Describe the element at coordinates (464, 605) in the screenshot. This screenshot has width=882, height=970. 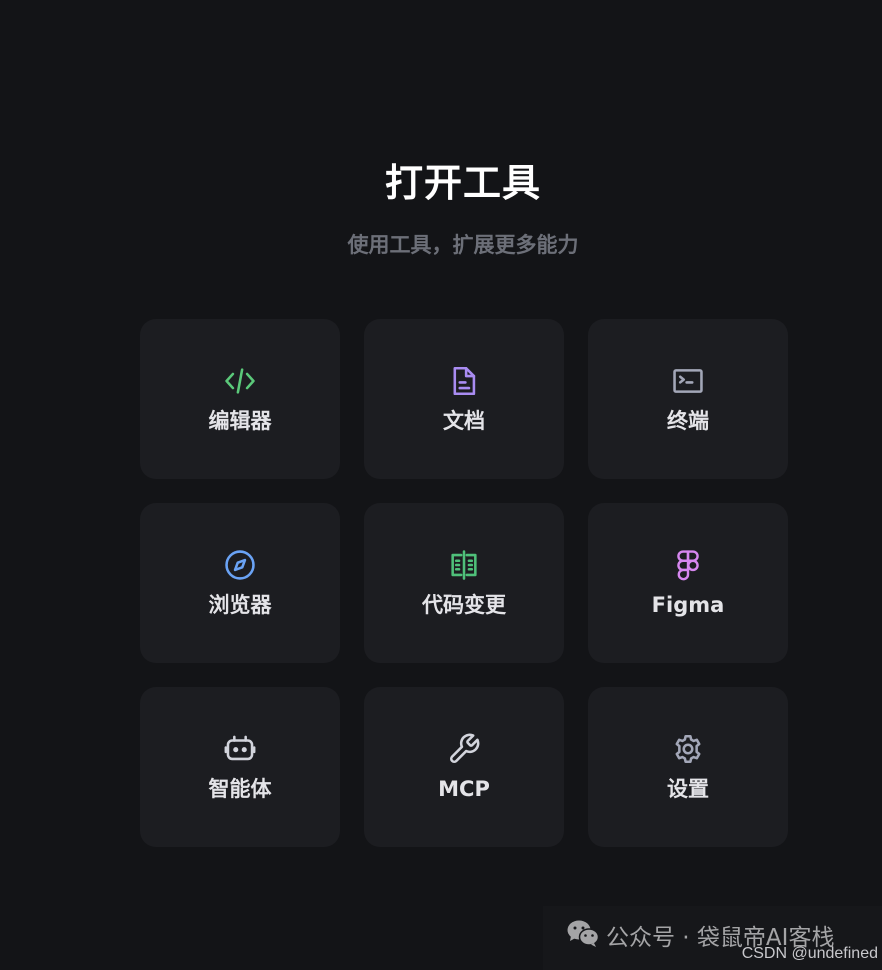
I see `tool-label-code-changes: 代码变更` at that location.